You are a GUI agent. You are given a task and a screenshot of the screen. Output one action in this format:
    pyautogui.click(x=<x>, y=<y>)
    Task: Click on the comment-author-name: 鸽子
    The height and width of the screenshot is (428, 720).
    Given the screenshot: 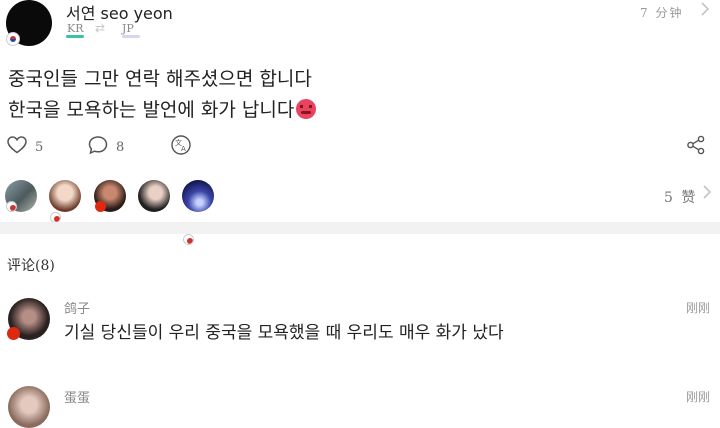 What is the action you would take?
    pyautogui.click(x=77, y=307)
    